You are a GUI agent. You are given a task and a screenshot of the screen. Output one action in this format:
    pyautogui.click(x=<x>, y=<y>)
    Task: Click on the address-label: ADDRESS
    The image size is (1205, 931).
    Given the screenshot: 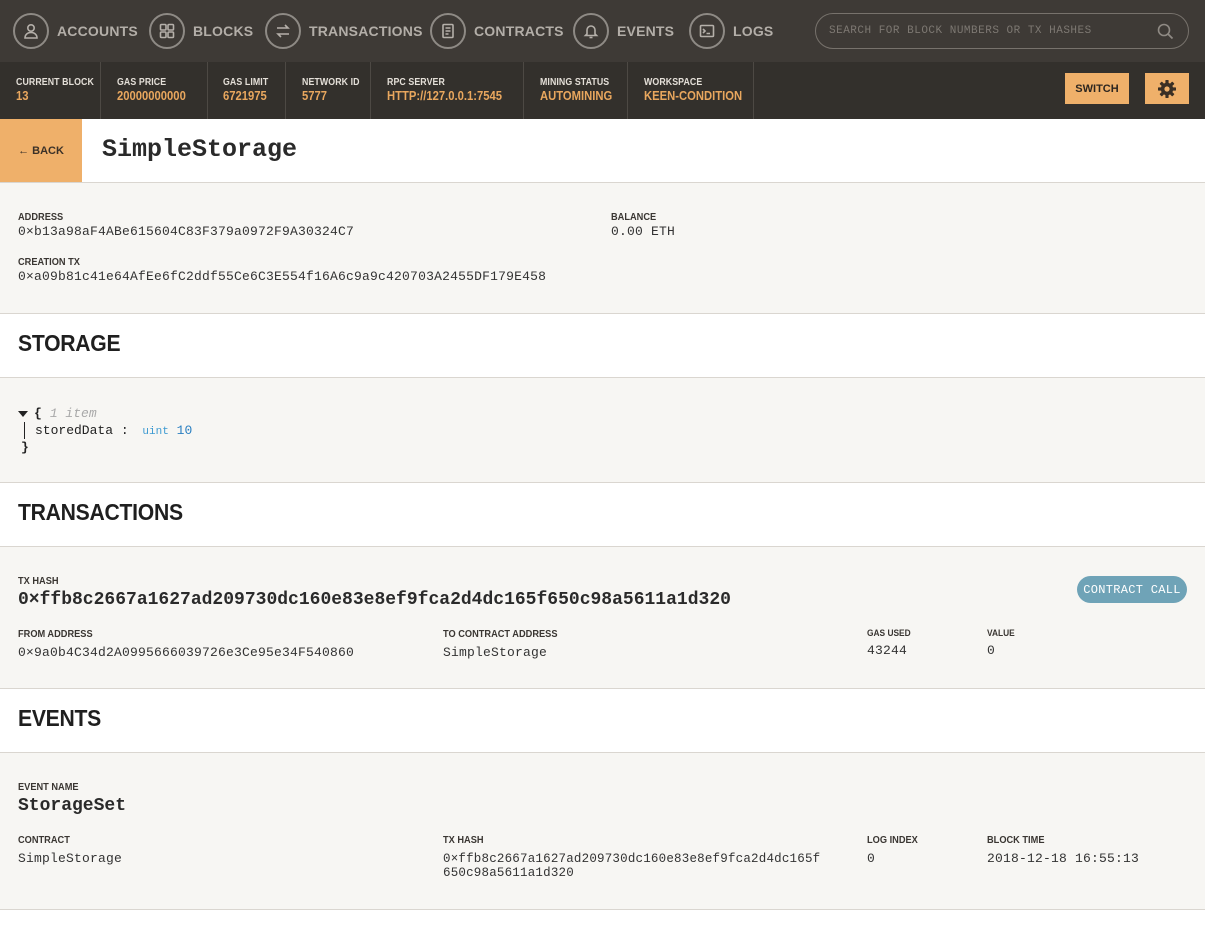 What is the action you would take?
    pyautogui.click(x=41, y=217)
    